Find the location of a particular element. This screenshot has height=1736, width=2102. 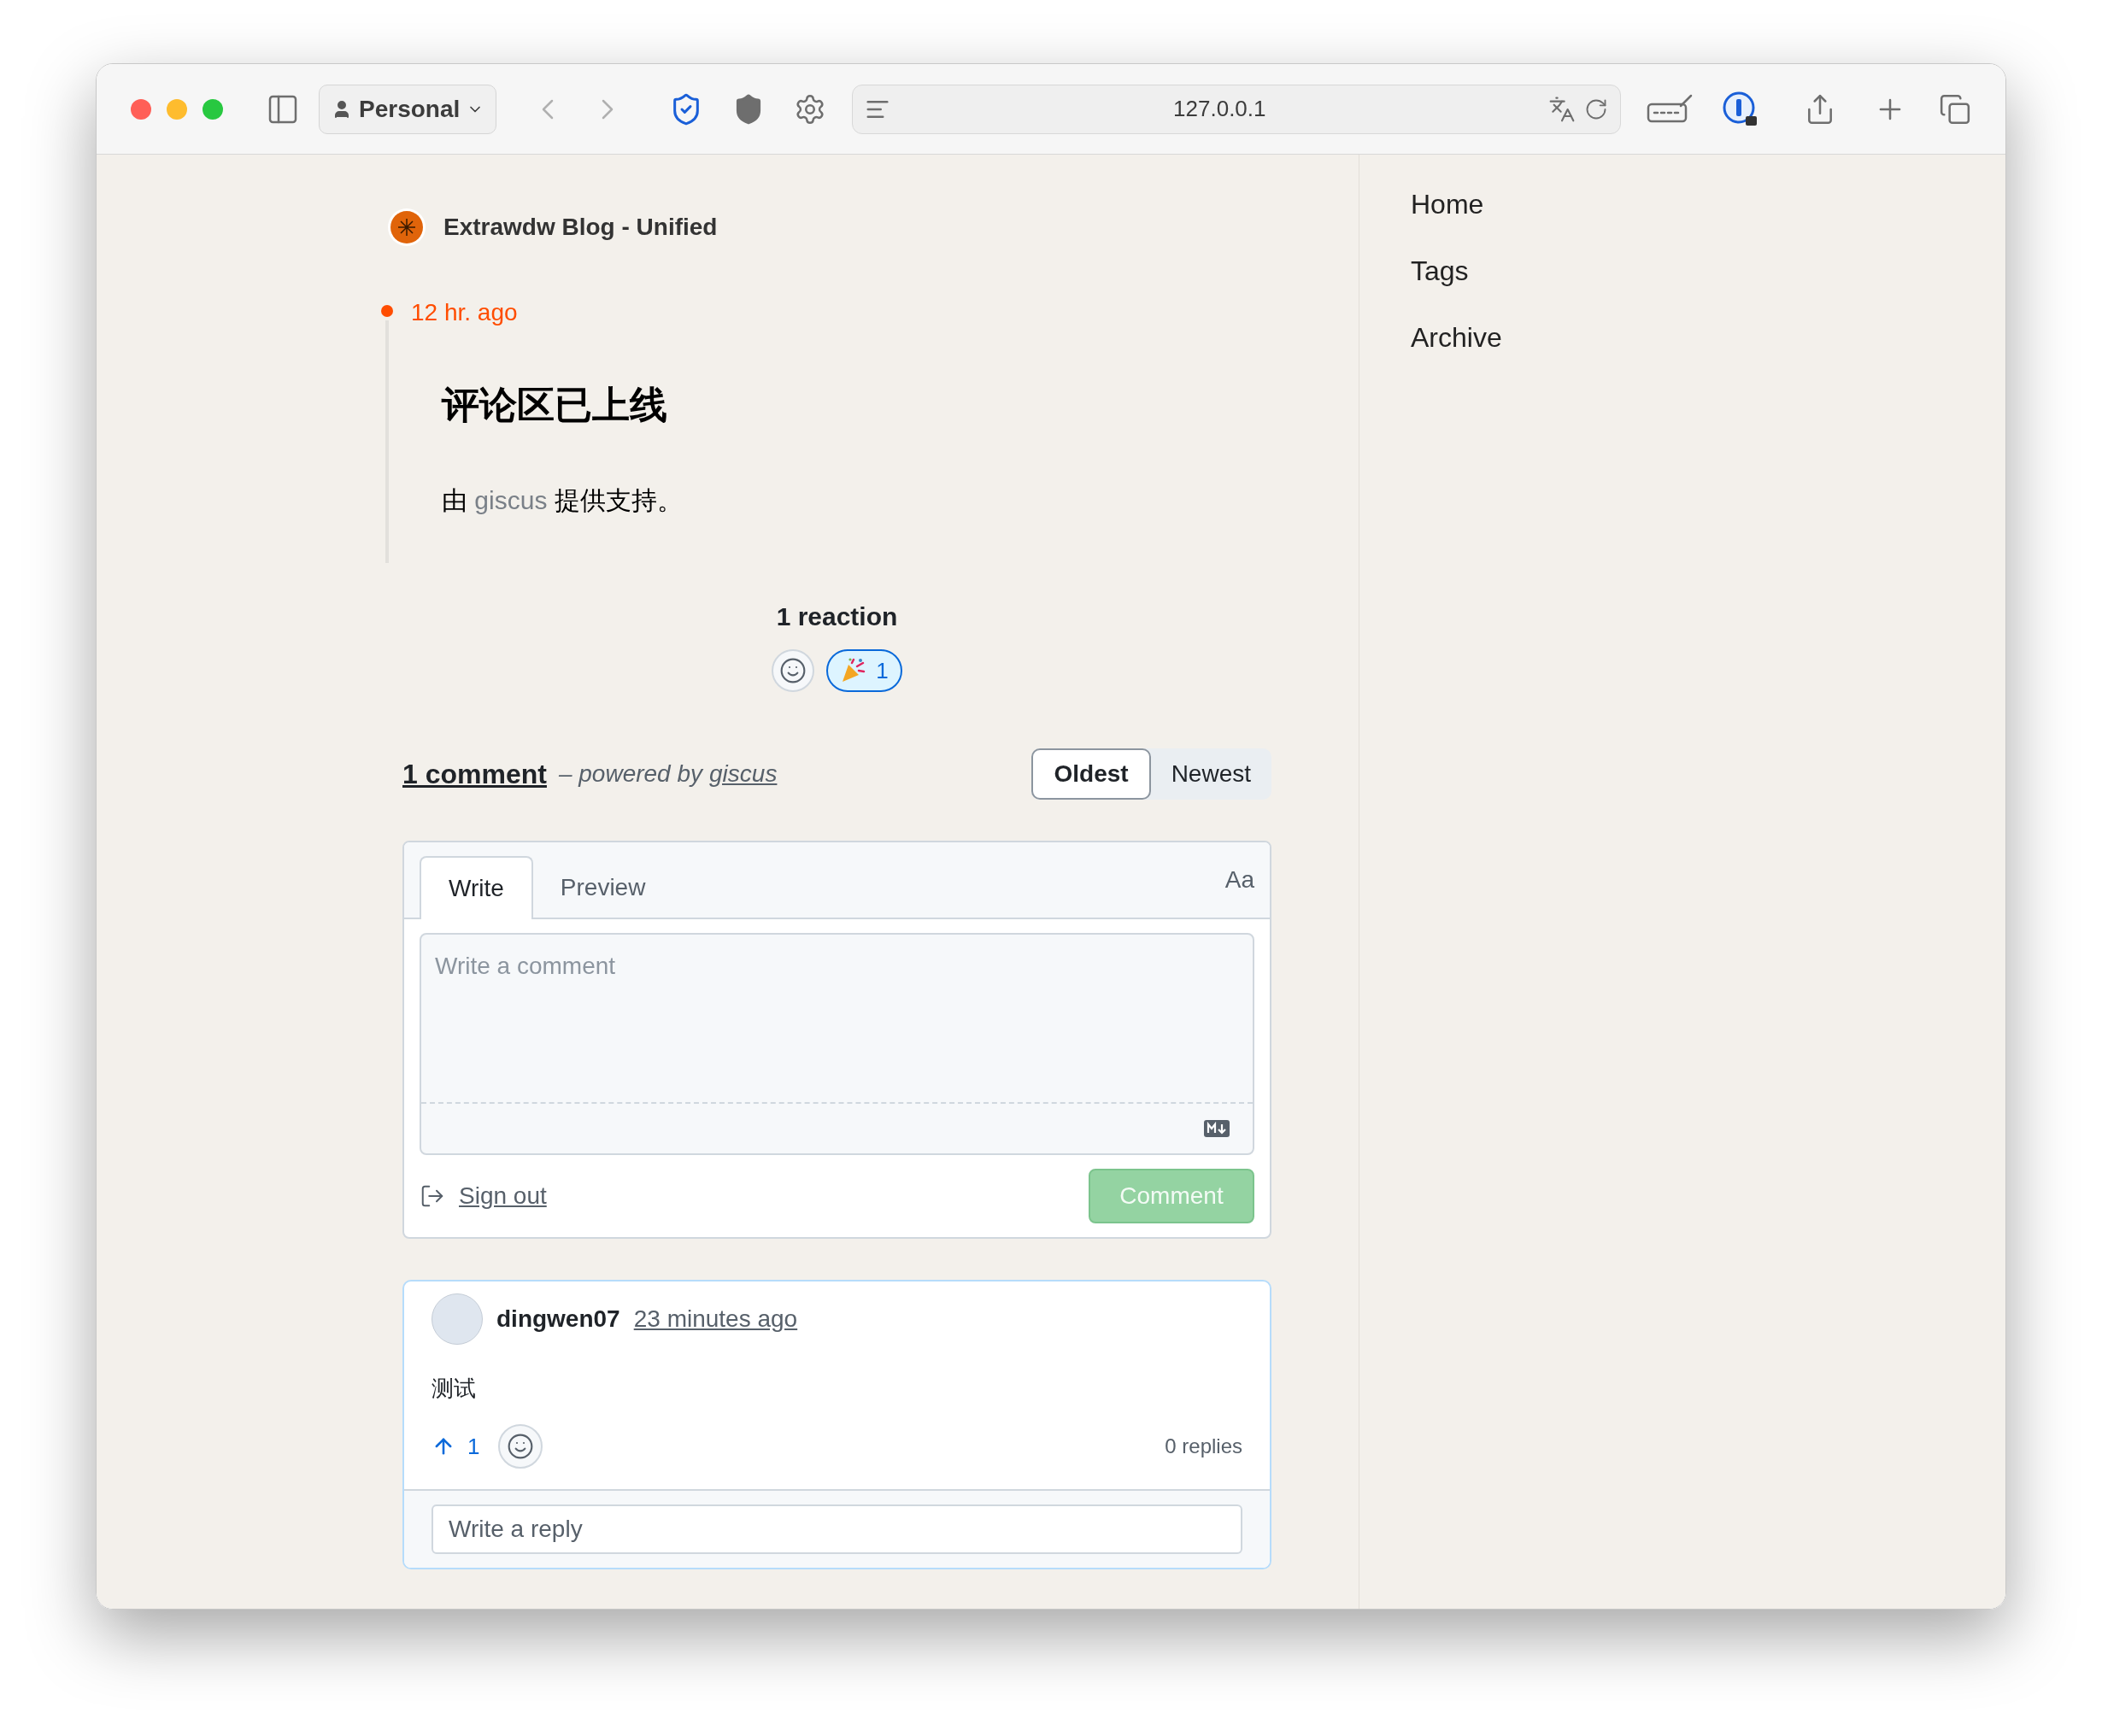

party-popper-icon is located at coordinates (853, 671).